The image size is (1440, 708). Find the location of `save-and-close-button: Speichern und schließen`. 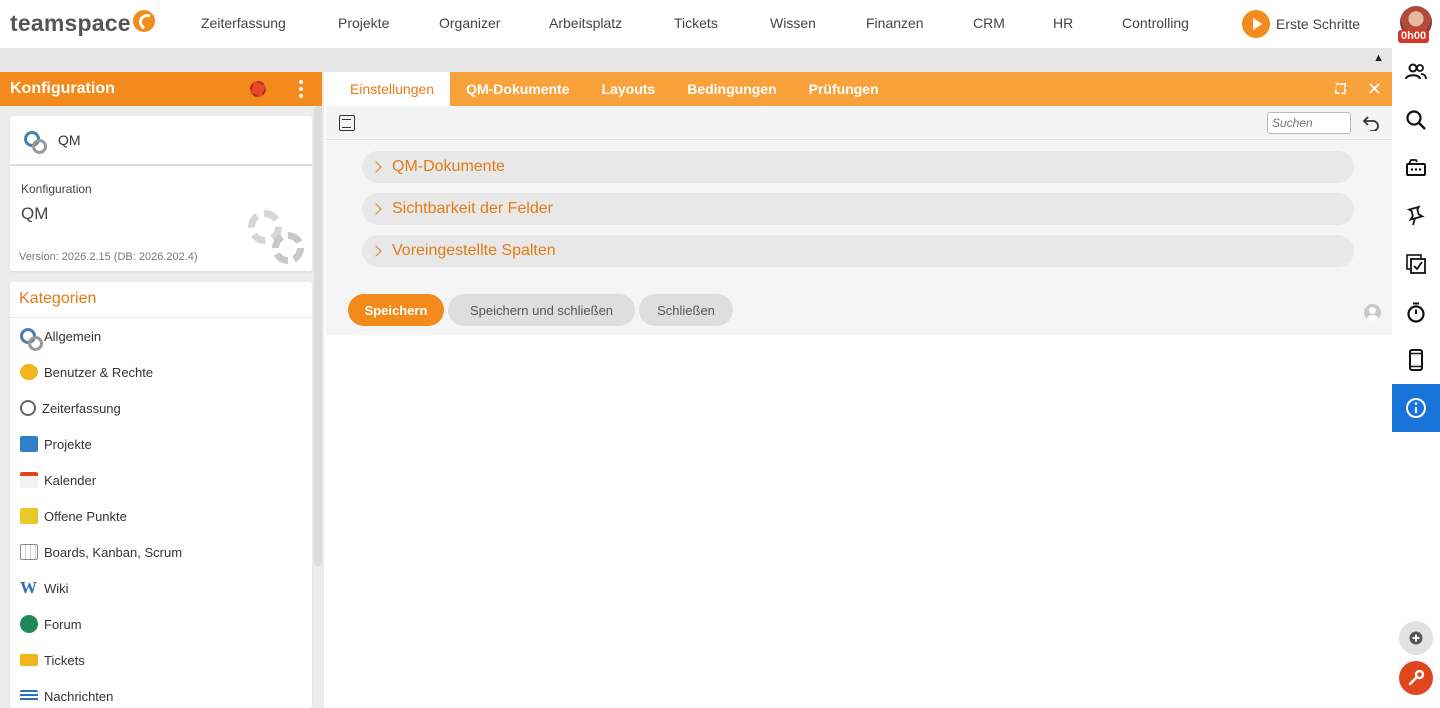

save-and-close-button: Speichern und schließen is located at coordinates (541, 310).